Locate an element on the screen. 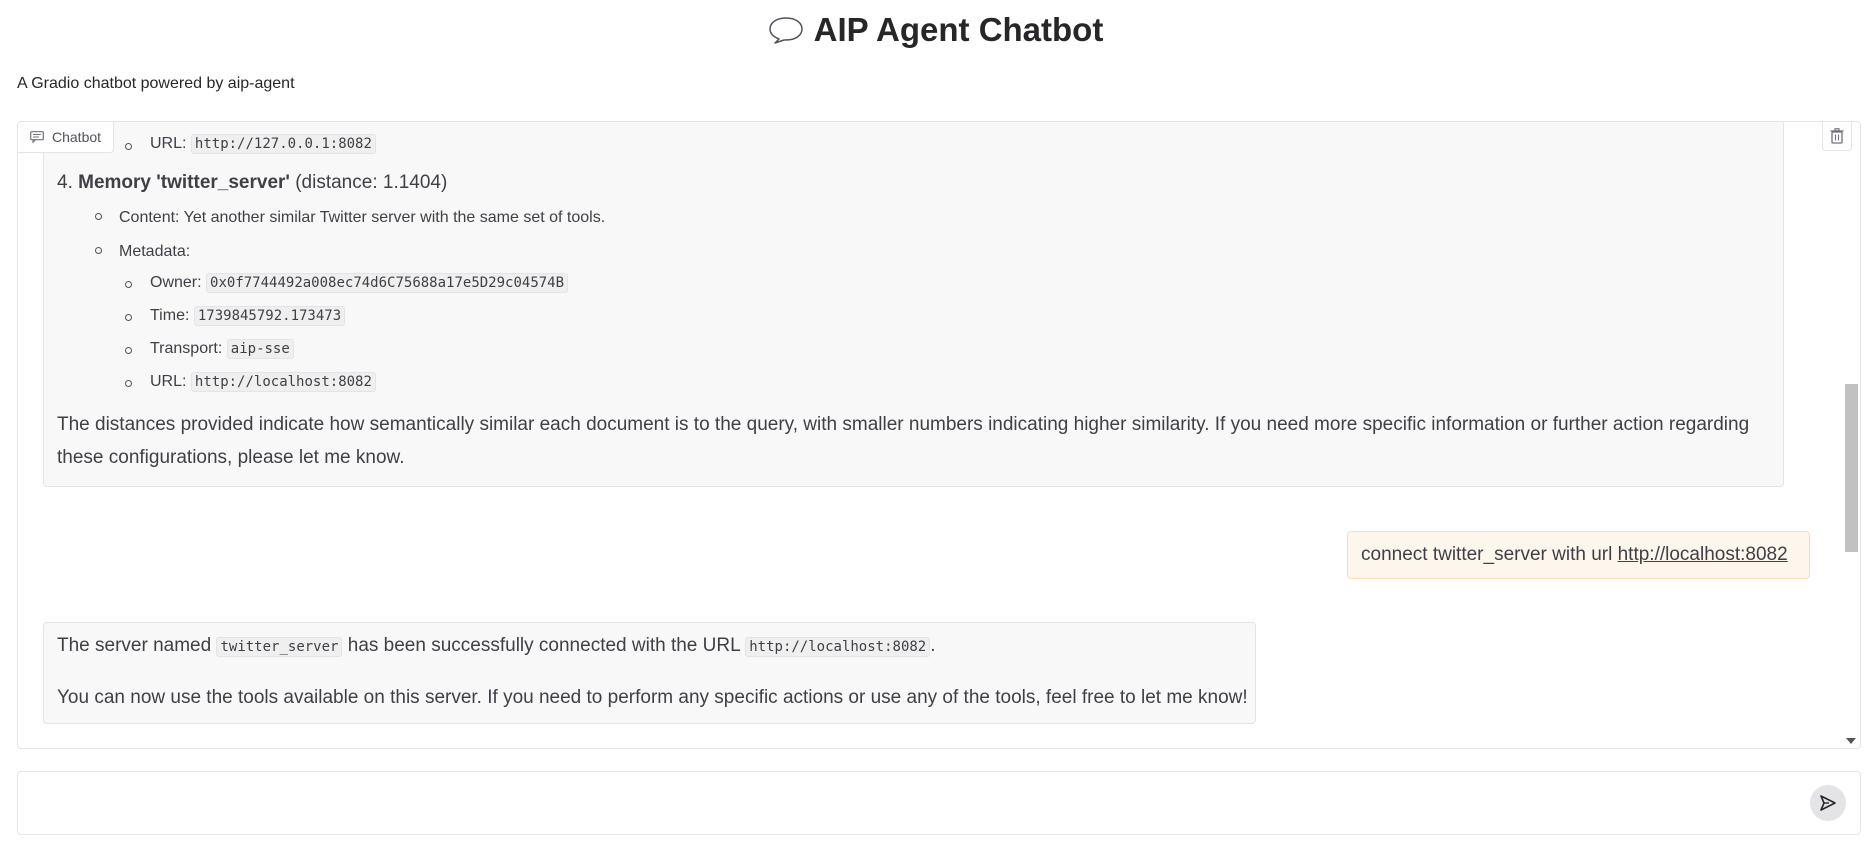  trash-icon is located at coordinates (1837, 136).